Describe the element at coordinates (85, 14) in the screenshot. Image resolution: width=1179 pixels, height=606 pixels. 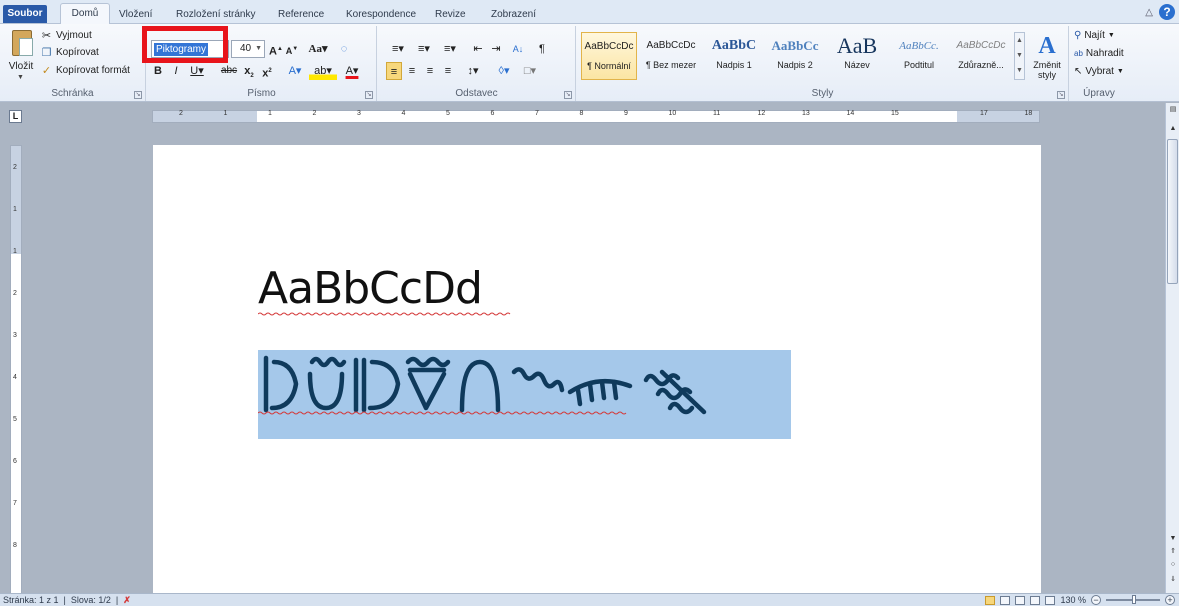
I see `tab-home: Domů` at that location.